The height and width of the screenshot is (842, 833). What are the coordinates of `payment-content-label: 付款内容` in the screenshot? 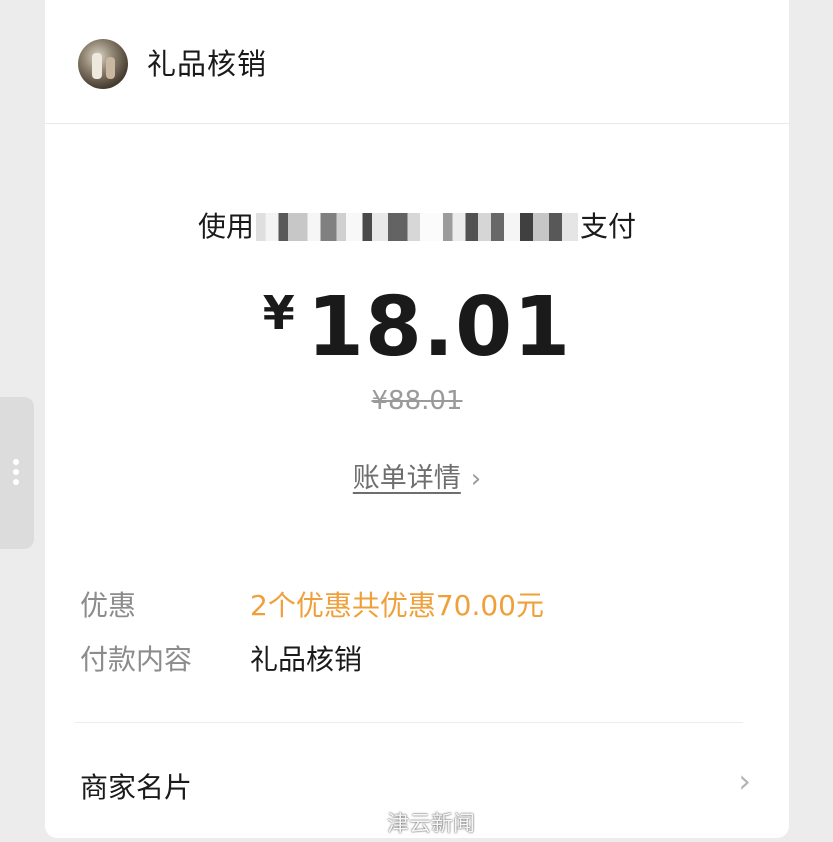 It's located at (136, 659).